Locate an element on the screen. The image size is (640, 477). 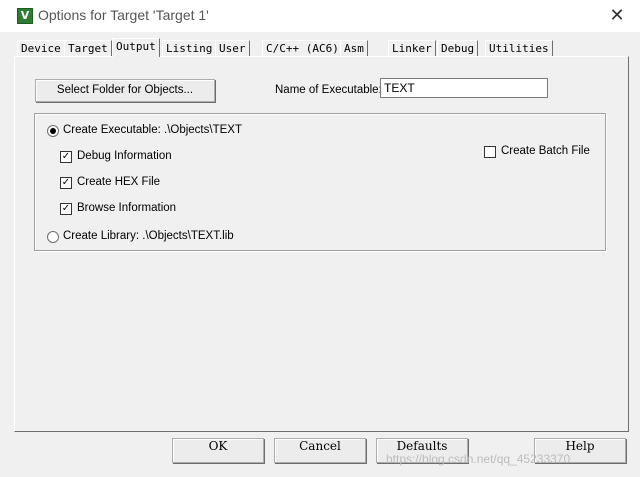
create-library-radio is located at coordinates (53, 237).